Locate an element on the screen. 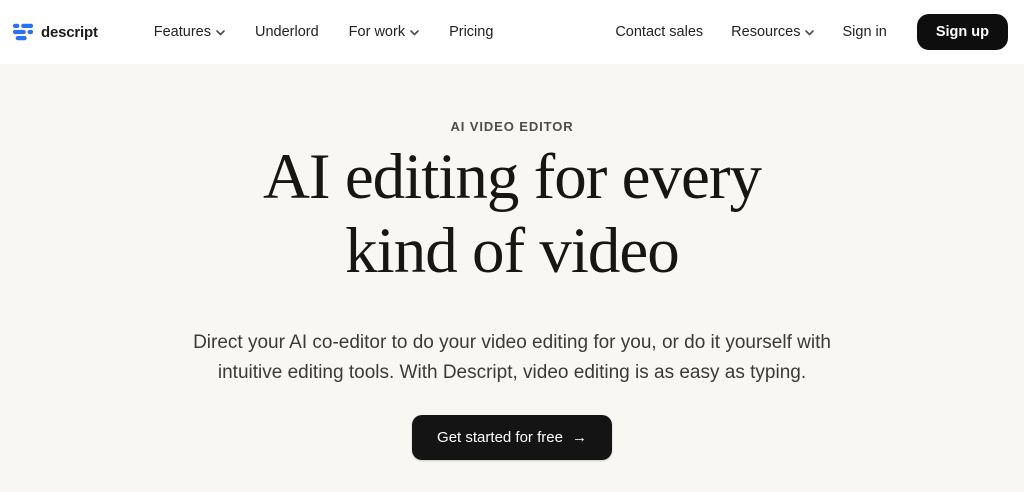  nav-item-features: Features is located at coordinates (189, 32).